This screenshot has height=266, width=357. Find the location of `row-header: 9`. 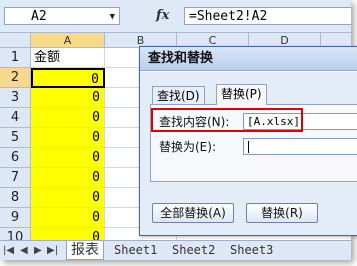

row-header: 9 is located at coordinates (15, 218).